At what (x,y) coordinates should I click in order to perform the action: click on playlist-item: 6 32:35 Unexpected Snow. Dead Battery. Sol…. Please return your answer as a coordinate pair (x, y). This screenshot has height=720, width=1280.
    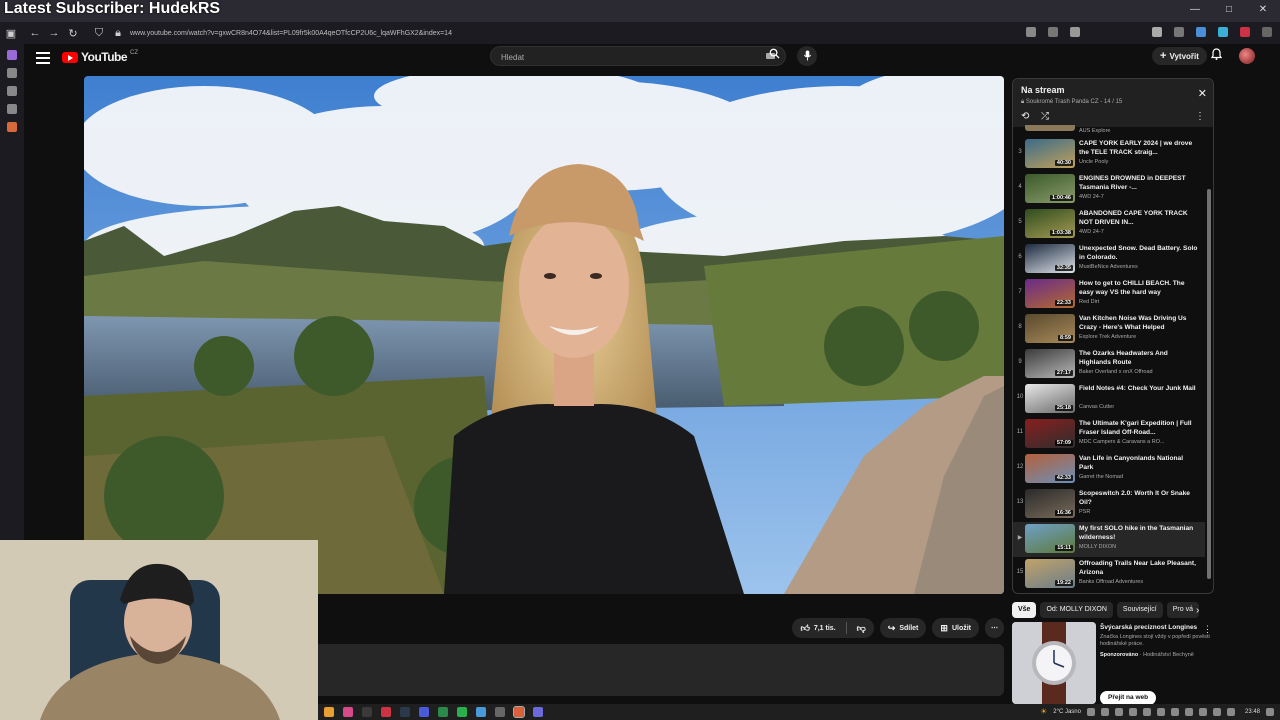
    Looking at the image, I should click on (1109, 259).